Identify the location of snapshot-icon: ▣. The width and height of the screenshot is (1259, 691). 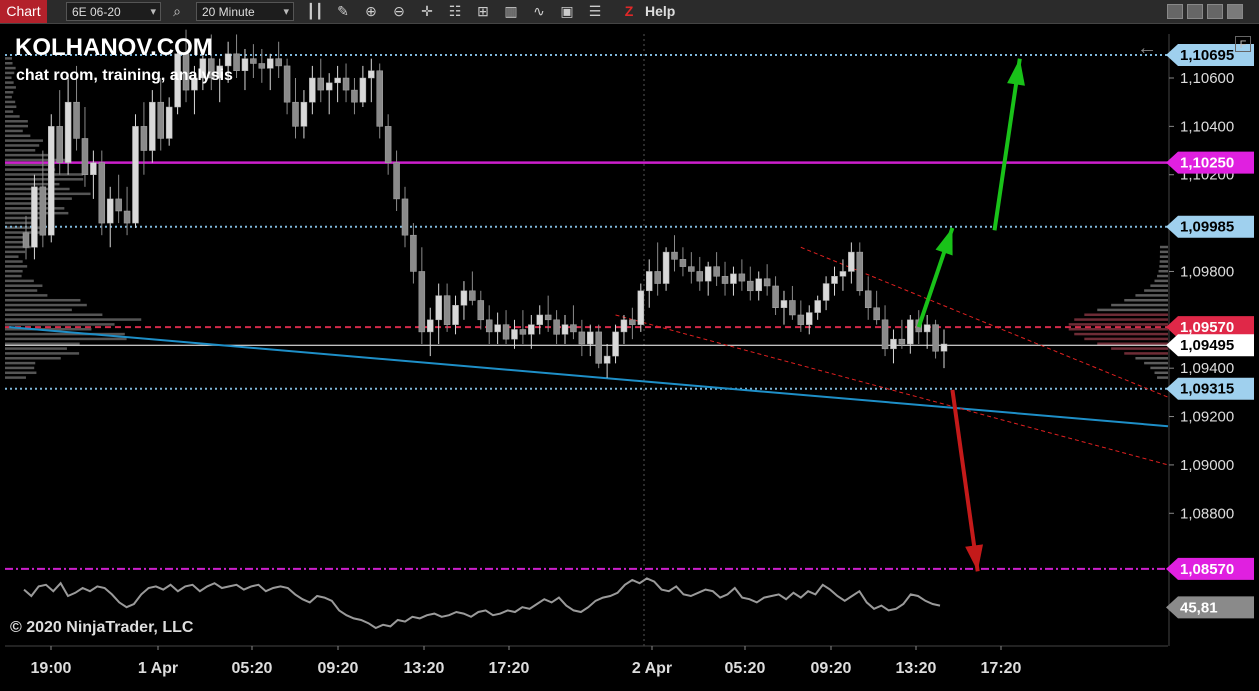
(567, 11).